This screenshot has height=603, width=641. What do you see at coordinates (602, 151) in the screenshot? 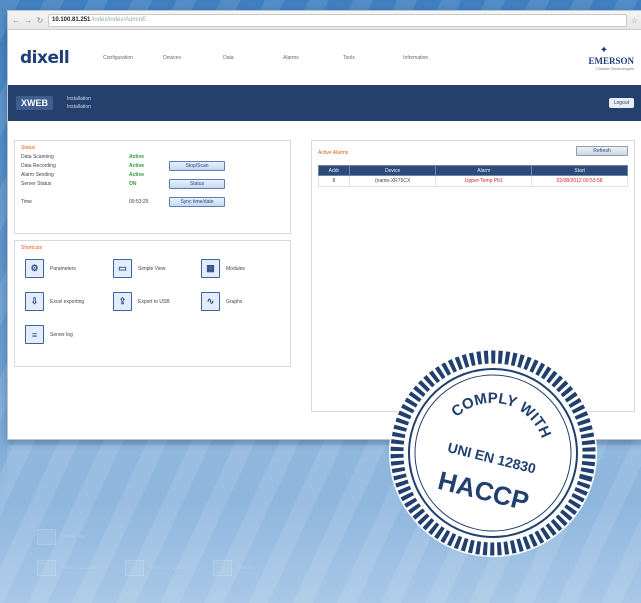
I see `refresh-button: Refresh` at bounding box center [602, 151].